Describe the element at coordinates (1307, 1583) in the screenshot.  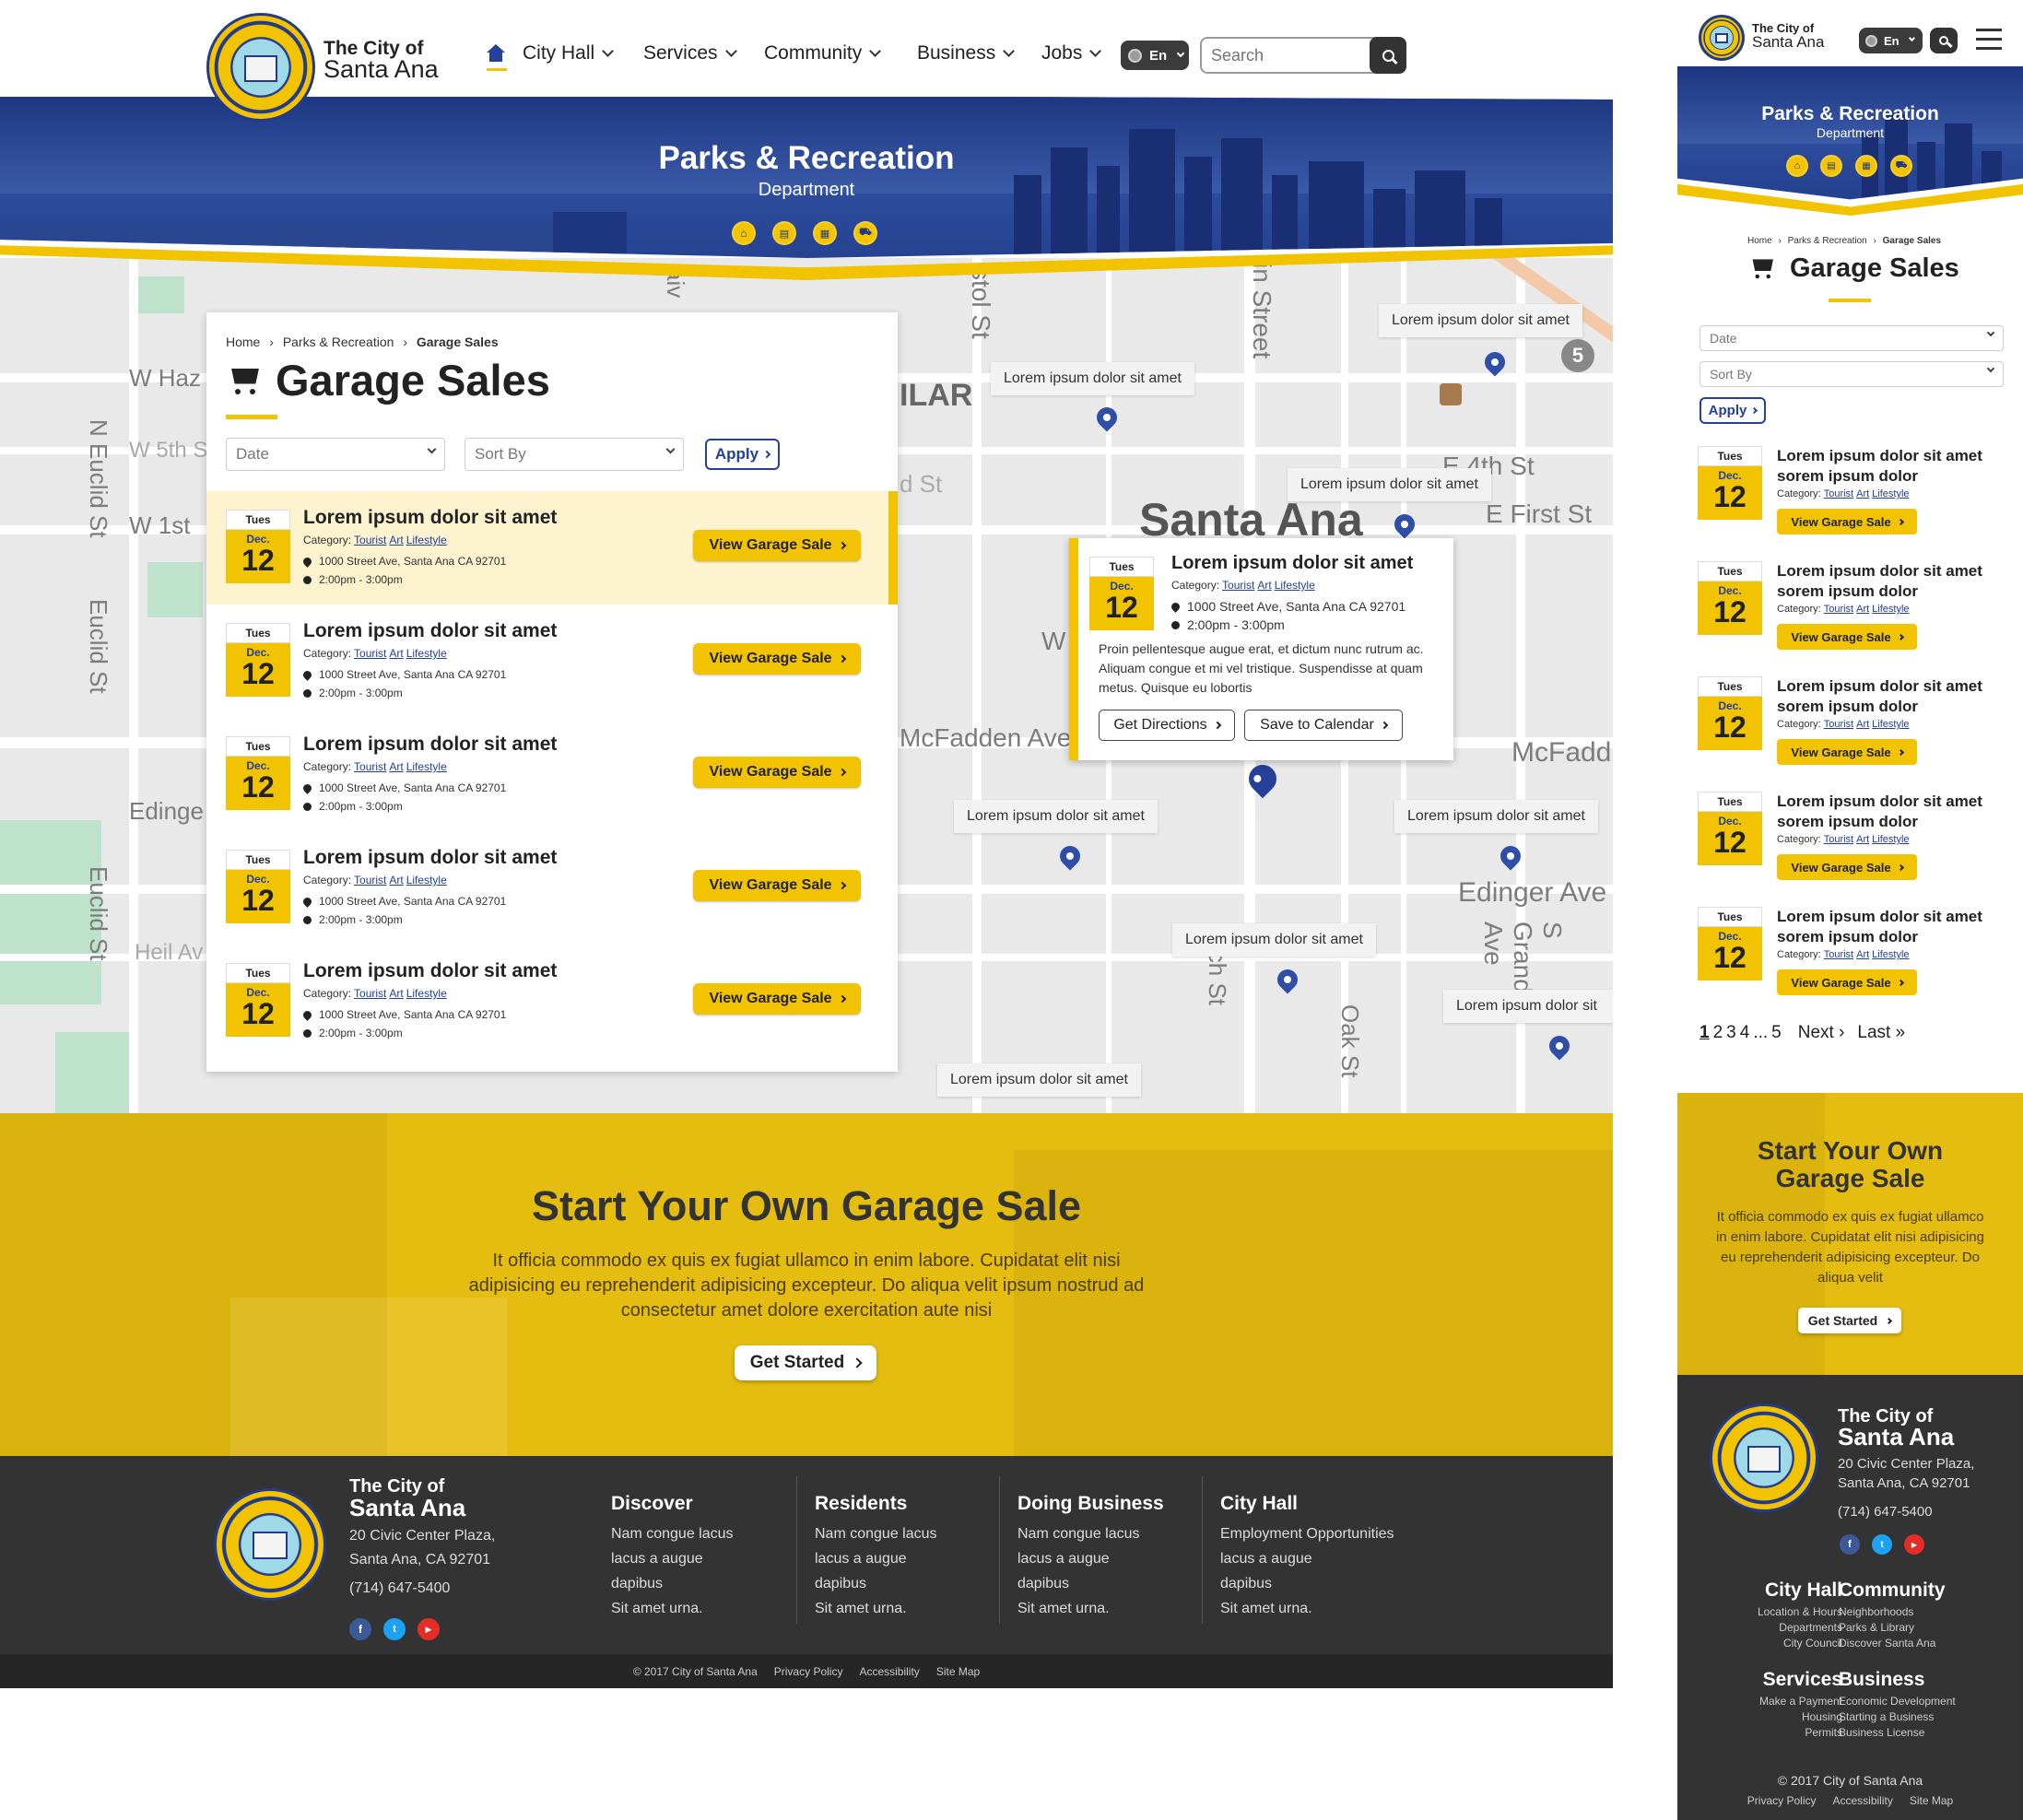
I see `footer-link: dapibus` at that location.